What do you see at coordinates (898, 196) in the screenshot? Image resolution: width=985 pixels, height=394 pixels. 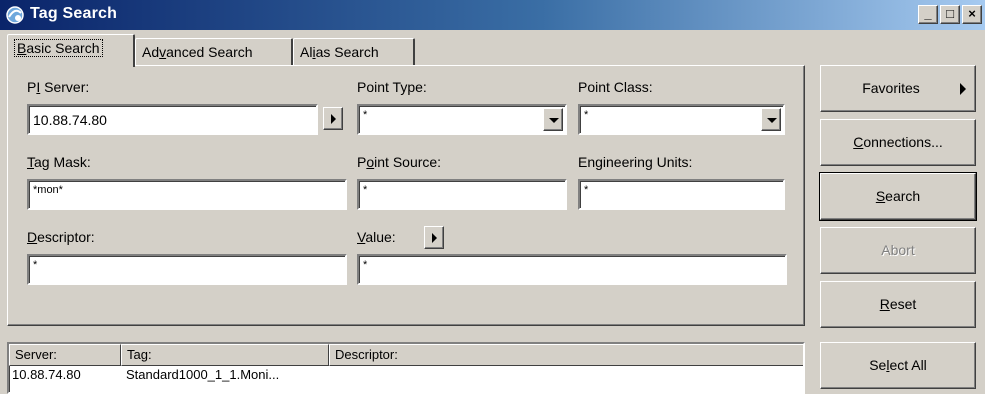 I see `search-button: Search` at bounding box center [898, 196].